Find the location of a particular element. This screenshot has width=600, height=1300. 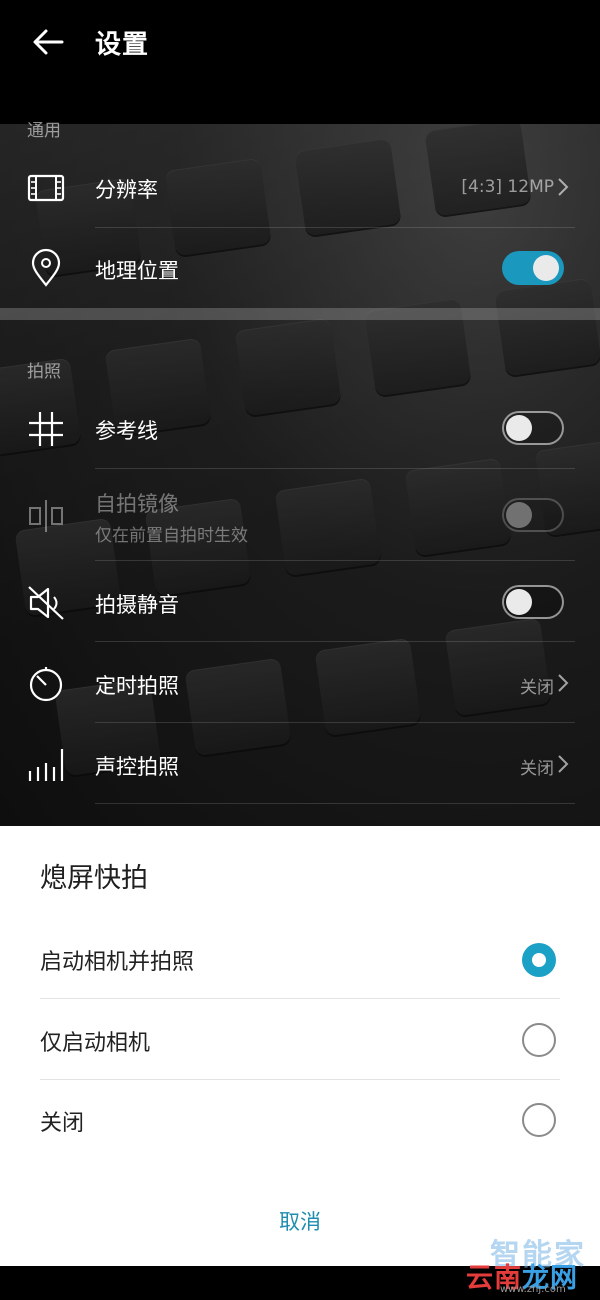

timer-label: 定时拍照 is located at coordinates (137, 686).